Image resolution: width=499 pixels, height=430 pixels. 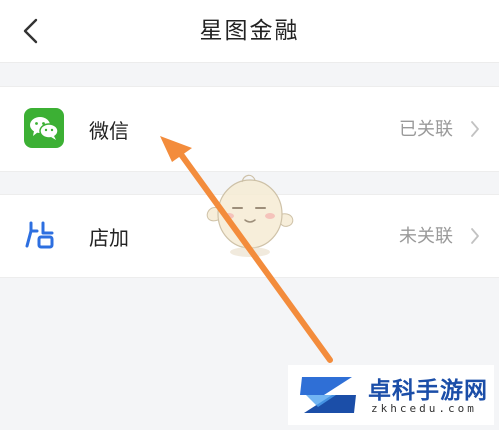 I want to click on account-name: 店加, so click(x=109, y=238).